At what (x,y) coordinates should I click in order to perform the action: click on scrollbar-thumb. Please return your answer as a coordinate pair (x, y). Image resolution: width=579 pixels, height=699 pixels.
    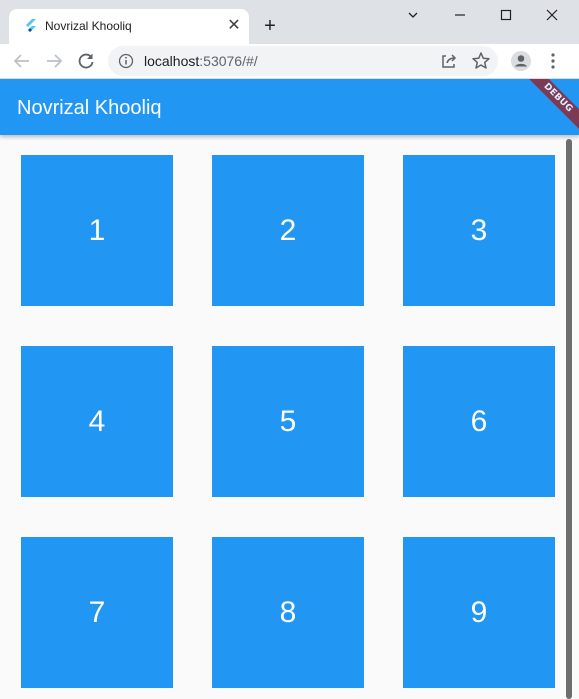
    Looking at the image, I should click on (569, 419).